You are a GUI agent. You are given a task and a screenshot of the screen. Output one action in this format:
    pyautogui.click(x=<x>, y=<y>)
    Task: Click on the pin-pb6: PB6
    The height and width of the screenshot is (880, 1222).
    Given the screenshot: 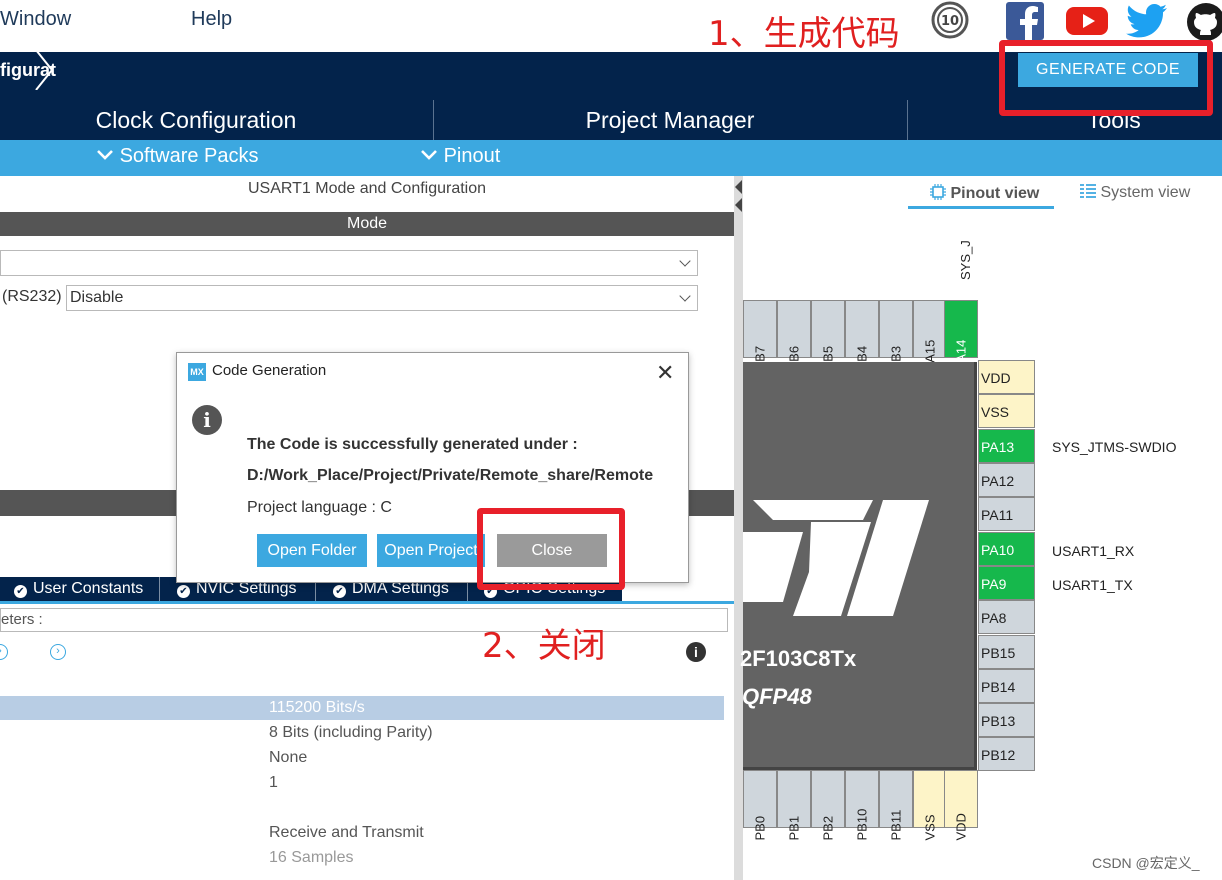 What is the action you would take?
    pyautogui.click(x=794, y=335)
    